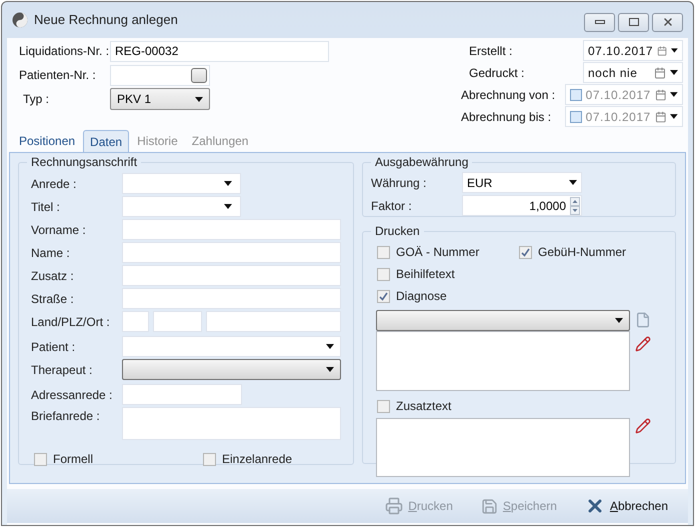 The image size is (695, 527). I want to click on floppy-icon, so click(489, 506).